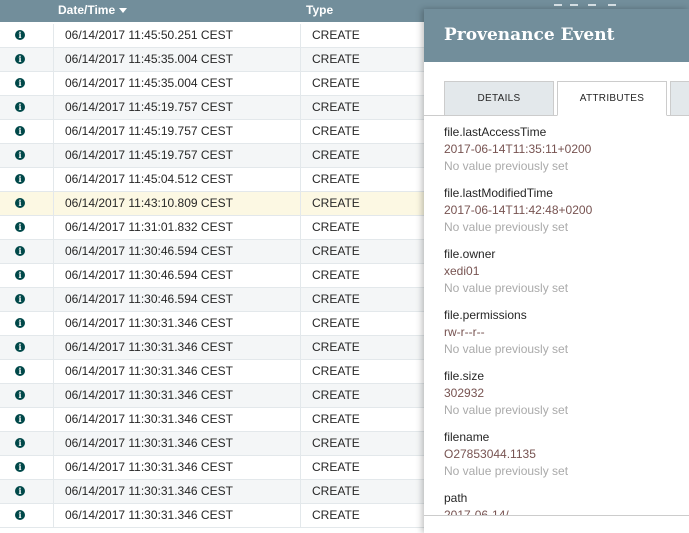 This screenshot has width=689, height=533. Describe the element at coordinates (679, 98) in the screenshot. I see `tab-more` at that location.